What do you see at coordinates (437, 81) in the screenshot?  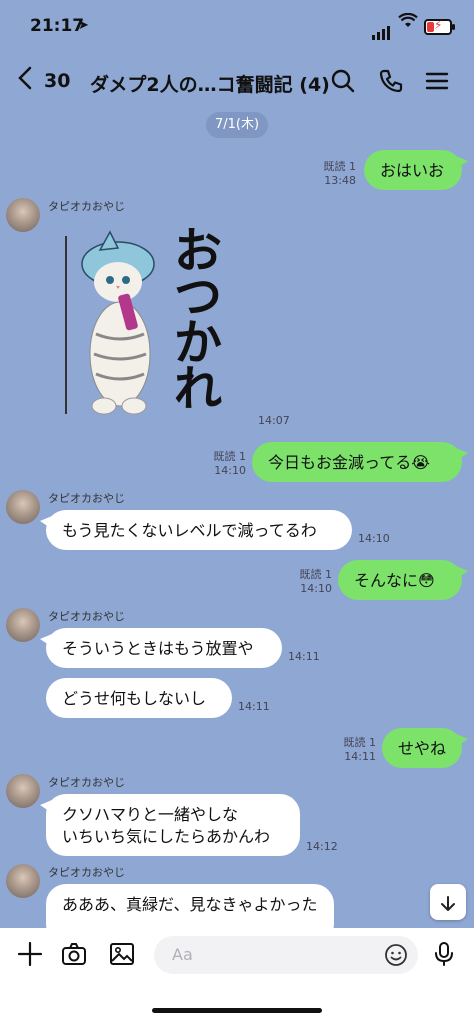 I see `menu-icon` at bounding box center [437, 81].